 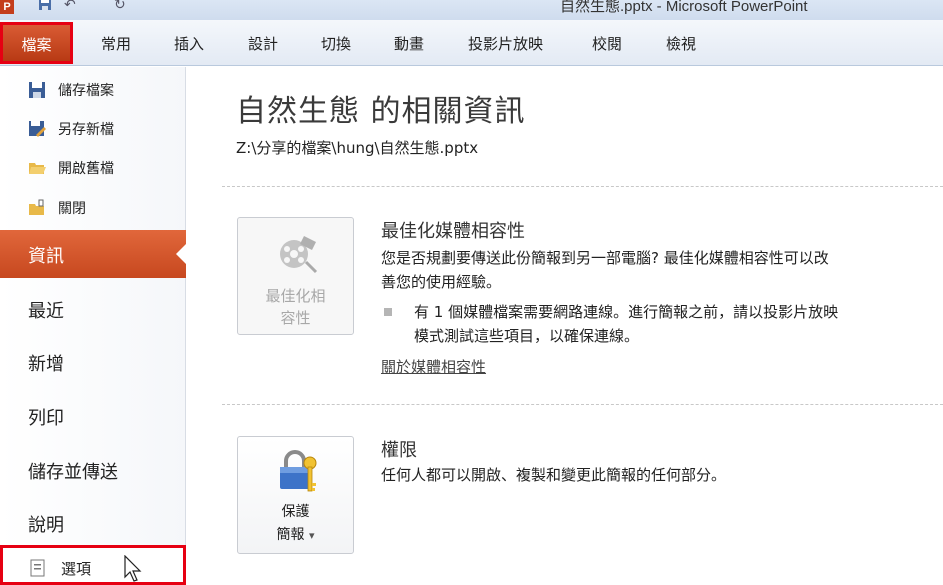 I want to click on tab-view: 檢視, so click(x=681, y=43).